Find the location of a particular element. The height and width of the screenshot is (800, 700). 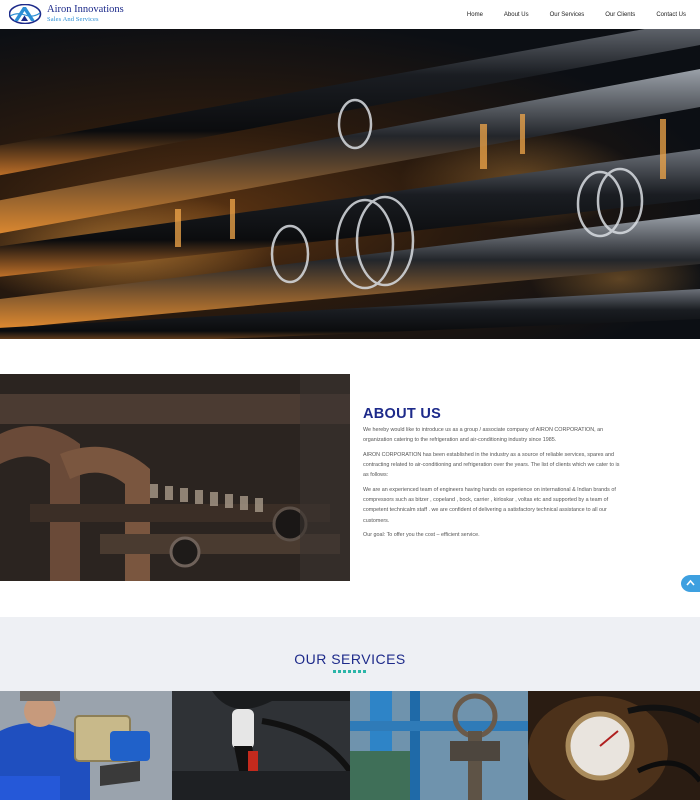

chevron-up-icon is located at coordinates (690, 582).